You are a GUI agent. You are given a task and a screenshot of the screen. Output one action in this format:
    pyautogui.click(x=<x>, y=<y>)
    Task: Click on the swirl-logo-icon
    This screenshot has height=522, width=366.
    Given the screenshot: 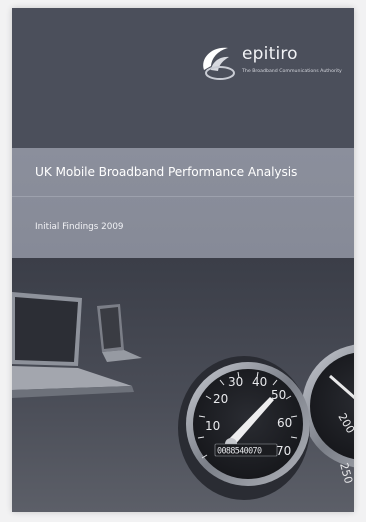 What is the action you would take?
    pyautogui.click(x=219, y=63)
    